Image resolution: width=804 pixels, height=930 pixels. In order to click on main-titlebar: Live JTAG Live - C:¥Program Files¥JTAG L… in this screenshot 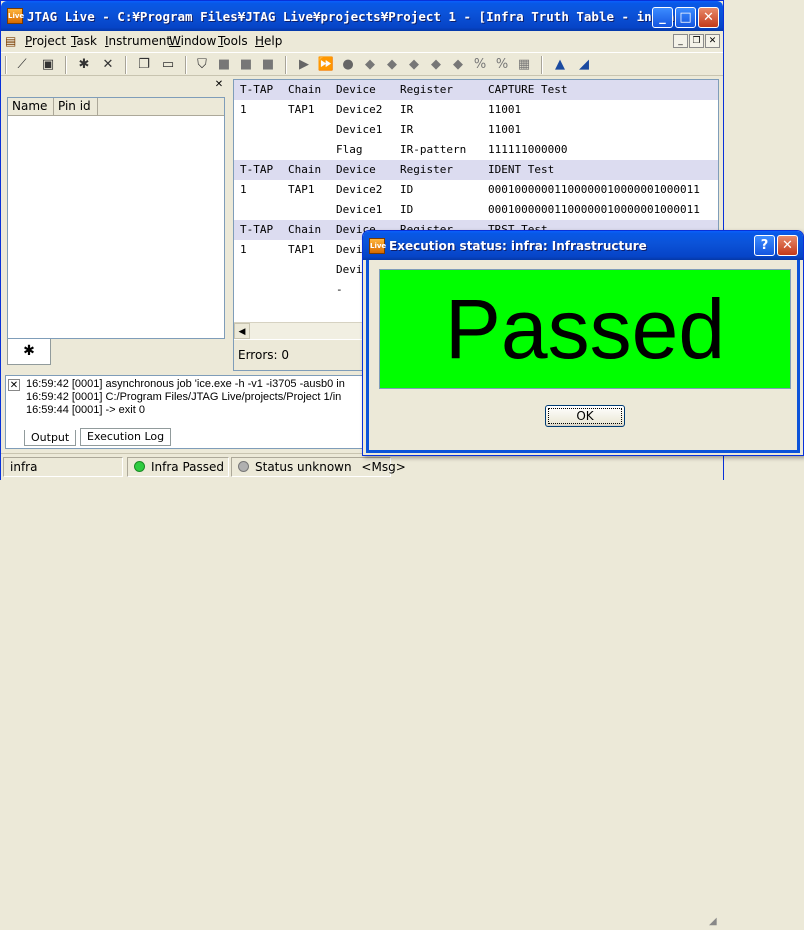, I will do `click(362, 16)`.